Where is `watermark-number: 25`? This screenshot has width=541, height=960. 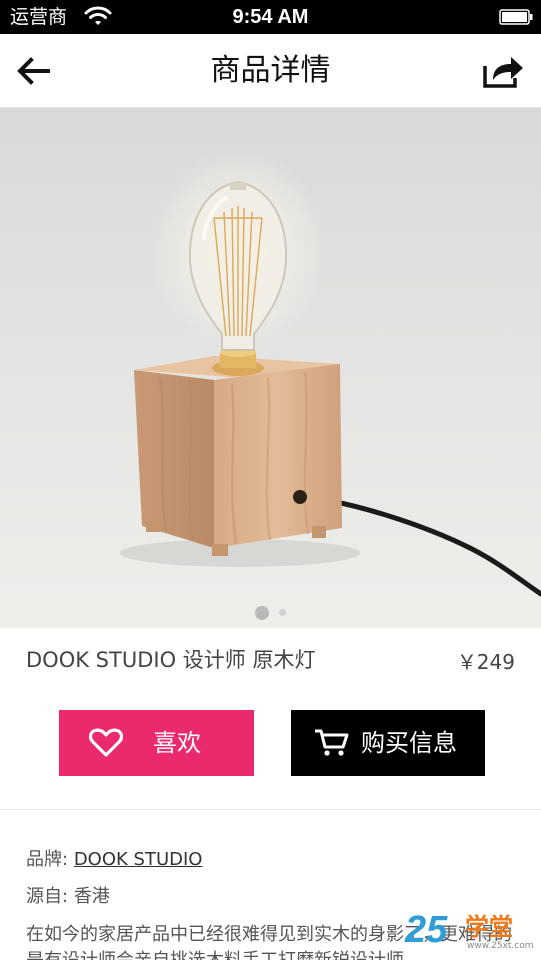
watermark-number: 25 is located at coordinates (426, 930).